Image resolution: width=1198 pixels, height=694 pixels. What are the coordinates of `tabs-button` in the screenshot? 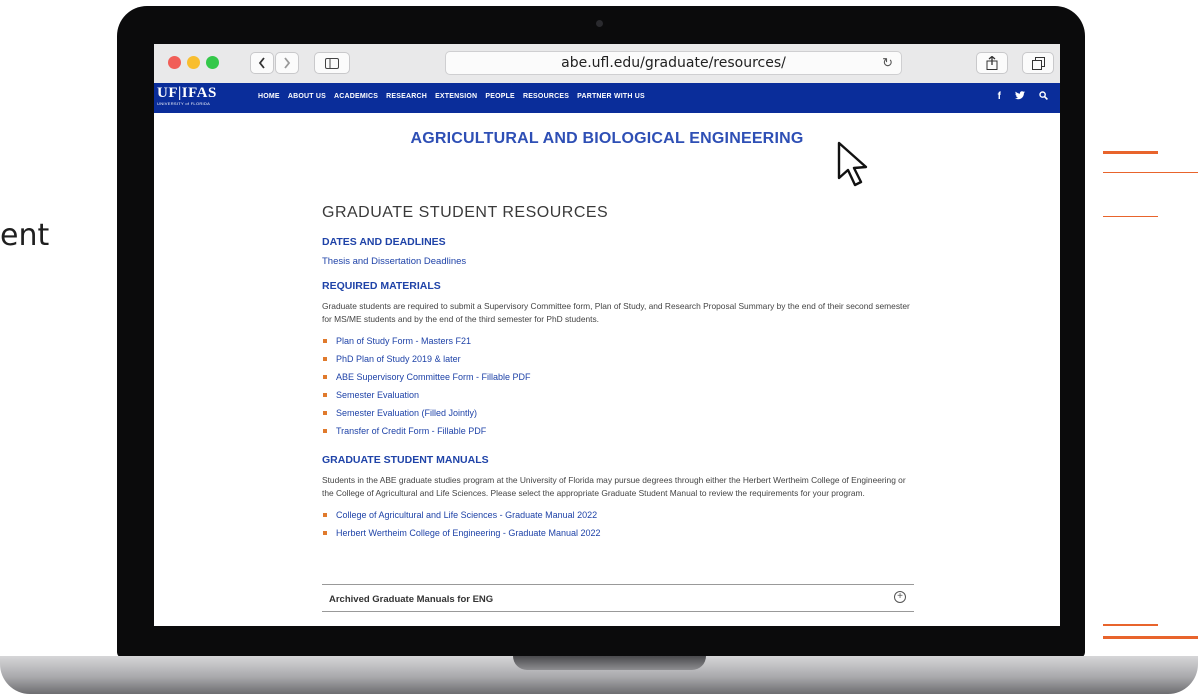 It's located at (1038, 63).